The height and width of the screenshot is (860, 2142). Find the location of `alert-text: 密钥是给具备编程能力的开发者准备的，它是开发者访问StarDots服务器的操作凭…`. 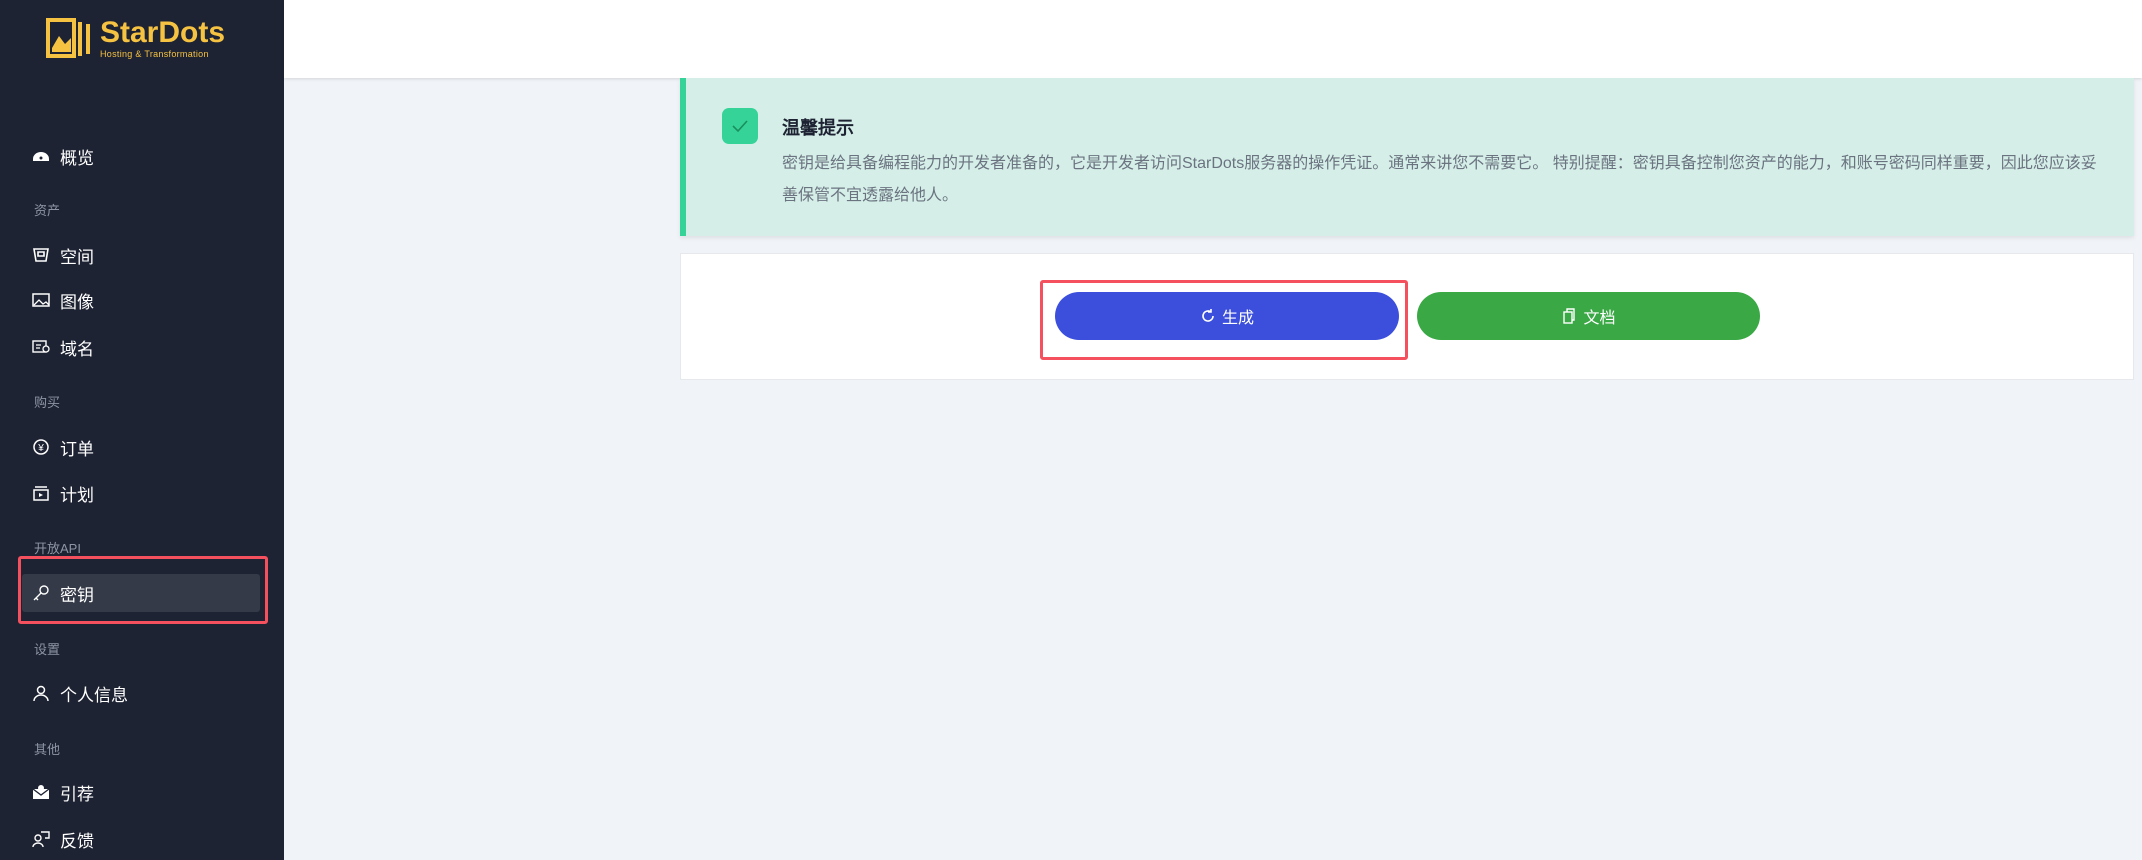

alert-text: 密钥是给具备编程能力的开发者准备的，它是开发者访问StarDots服务器的操作凭… is located at coordinates (1439, 179).